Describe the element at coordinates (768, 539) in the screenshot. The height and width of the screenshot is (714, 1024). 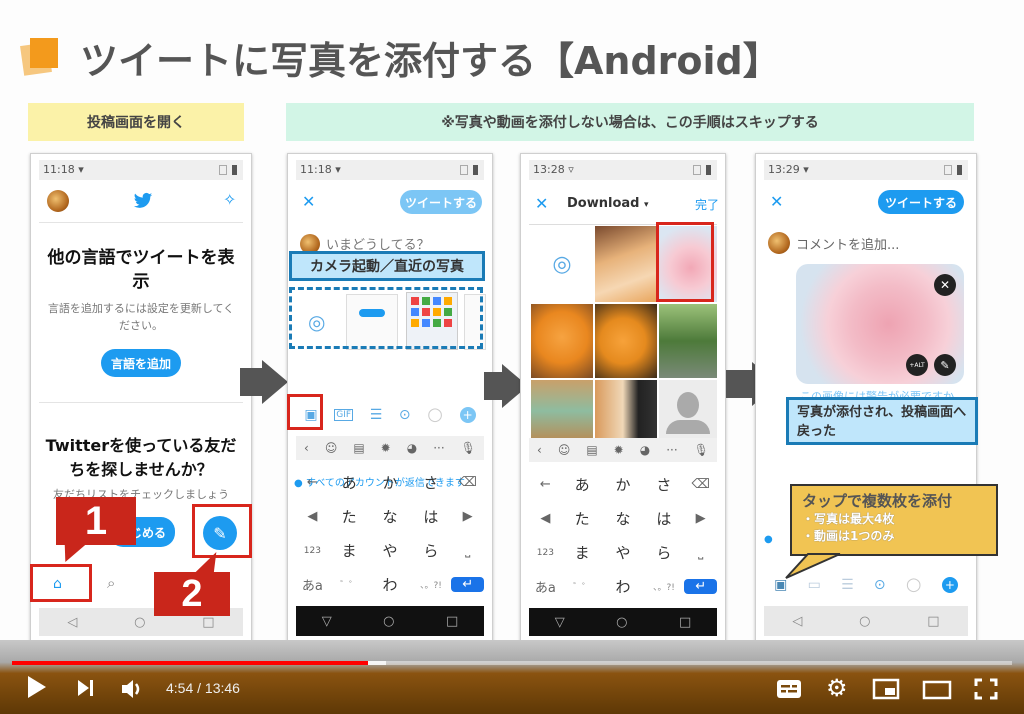
I see `globe-icon: ●` at that location.